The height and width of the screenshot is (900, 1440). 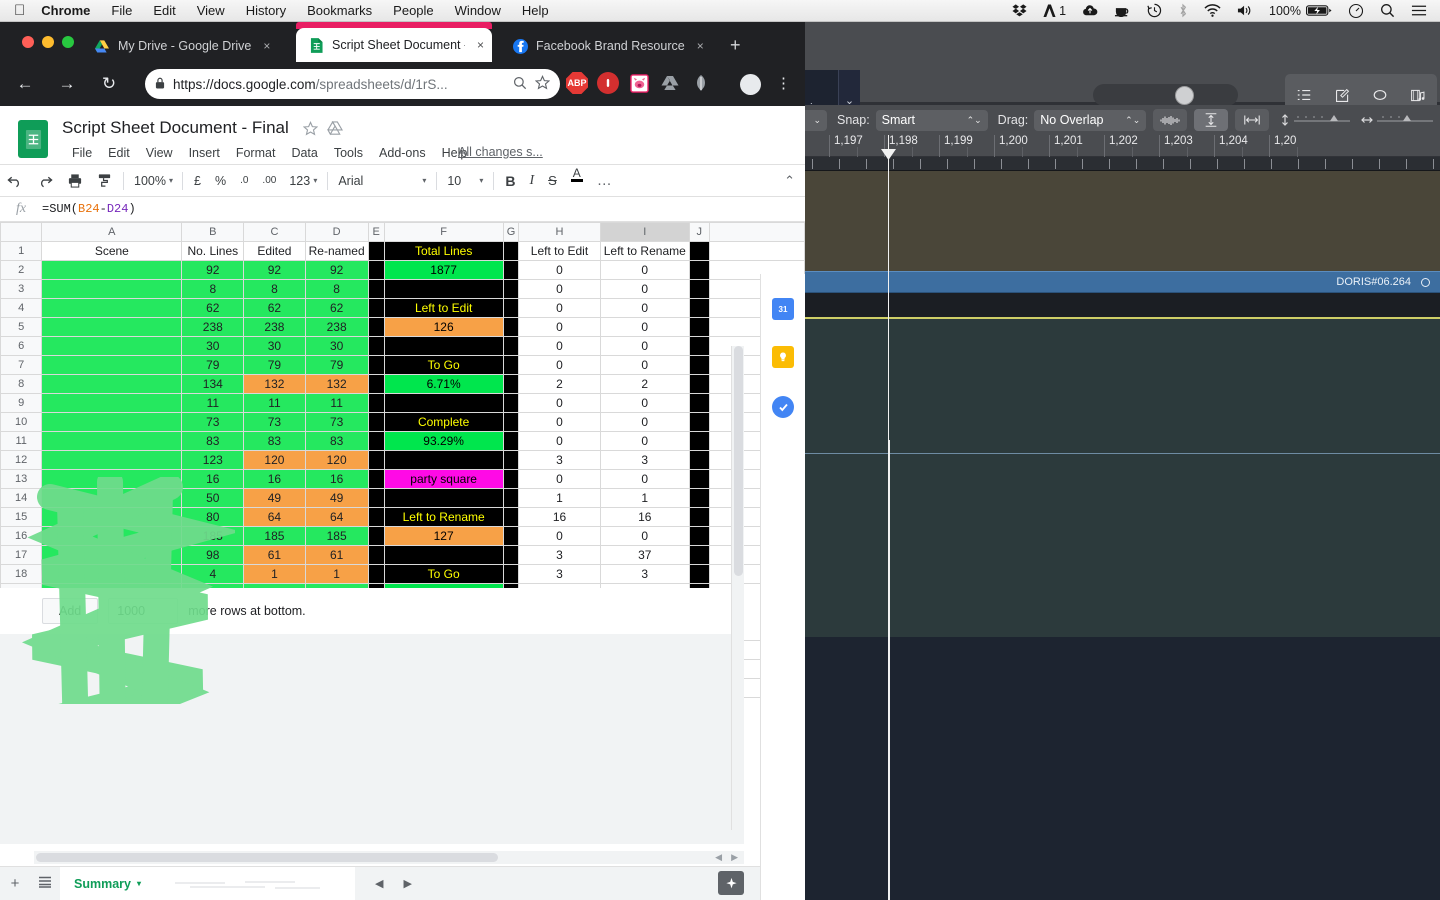 I want to click on new-tab-button: +, so click(x=735, y=45).